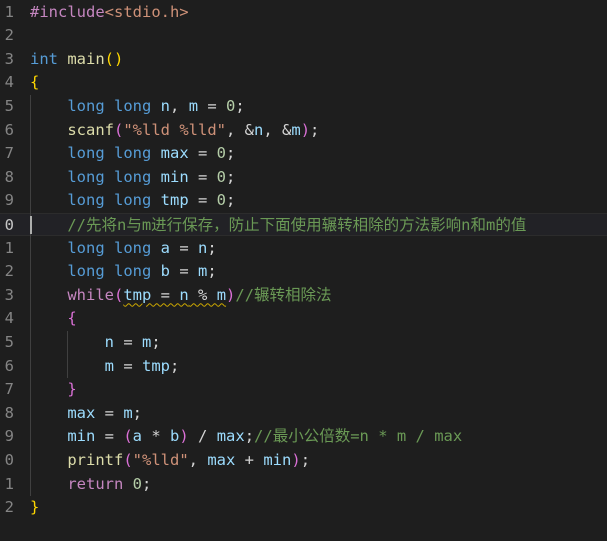 This screenshot has height=541, width=607. I want to click on code-line: 3 while(tmp = n % m)//辗转相除法, so click(303, 296).